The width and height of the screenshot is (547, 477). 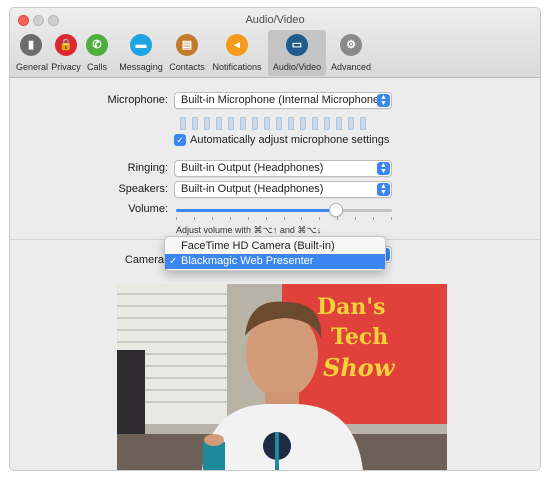 What do you see at coordinates (173, 261) in the screenshot?
I see `checkmark-icon: ✓` at bounding box center [173, 261].